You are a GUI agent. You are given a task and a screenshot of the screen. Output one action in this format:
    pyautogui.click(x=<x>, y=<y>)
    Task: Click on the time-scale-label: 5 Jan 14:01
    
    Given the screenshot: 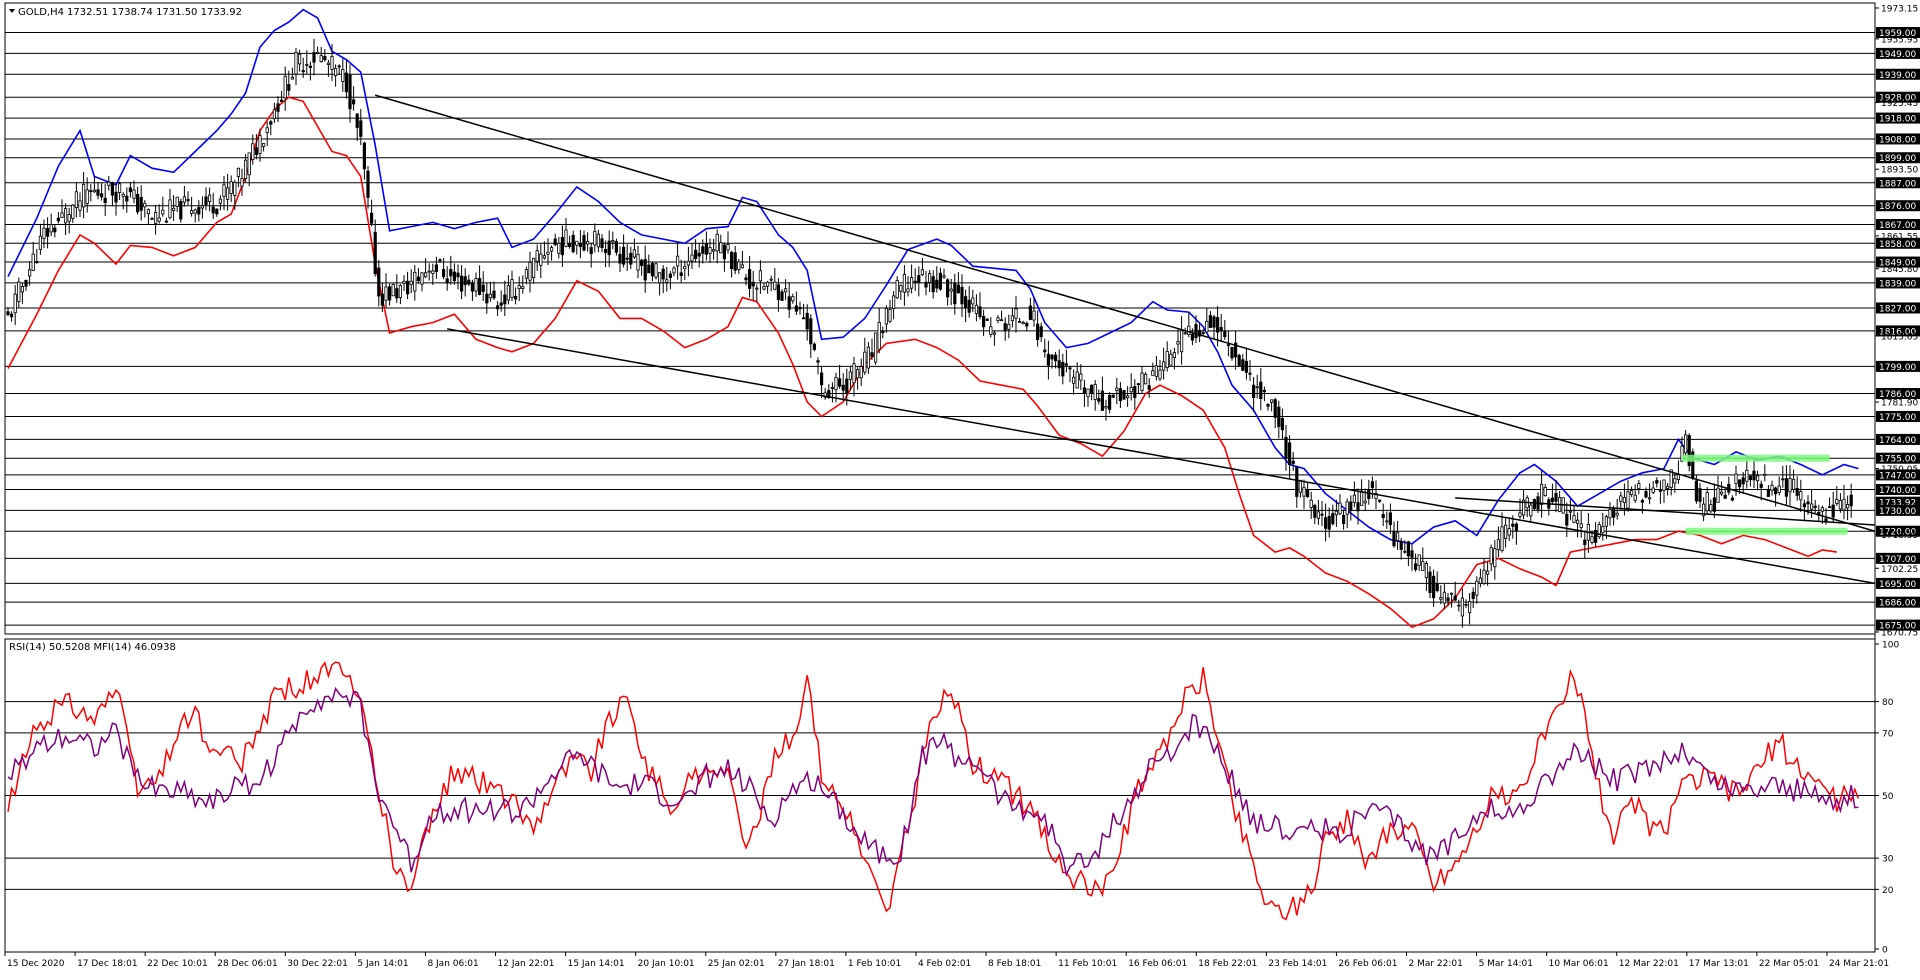 What is the action you would take?
    pyautogui.click(x=382, y=964)
    